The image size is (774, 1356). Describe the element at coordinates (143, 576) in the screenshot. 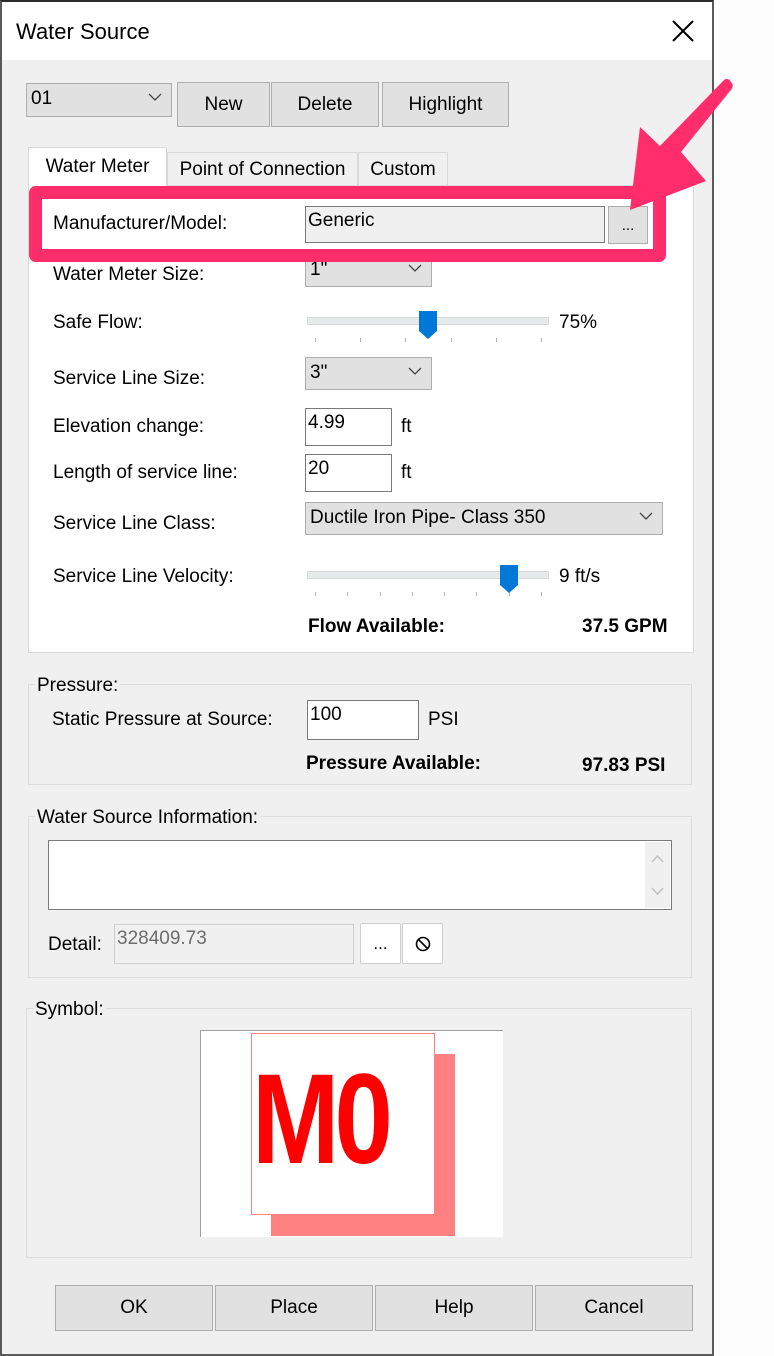

I see `velocity-label: Service Line Velocity:` at that location.